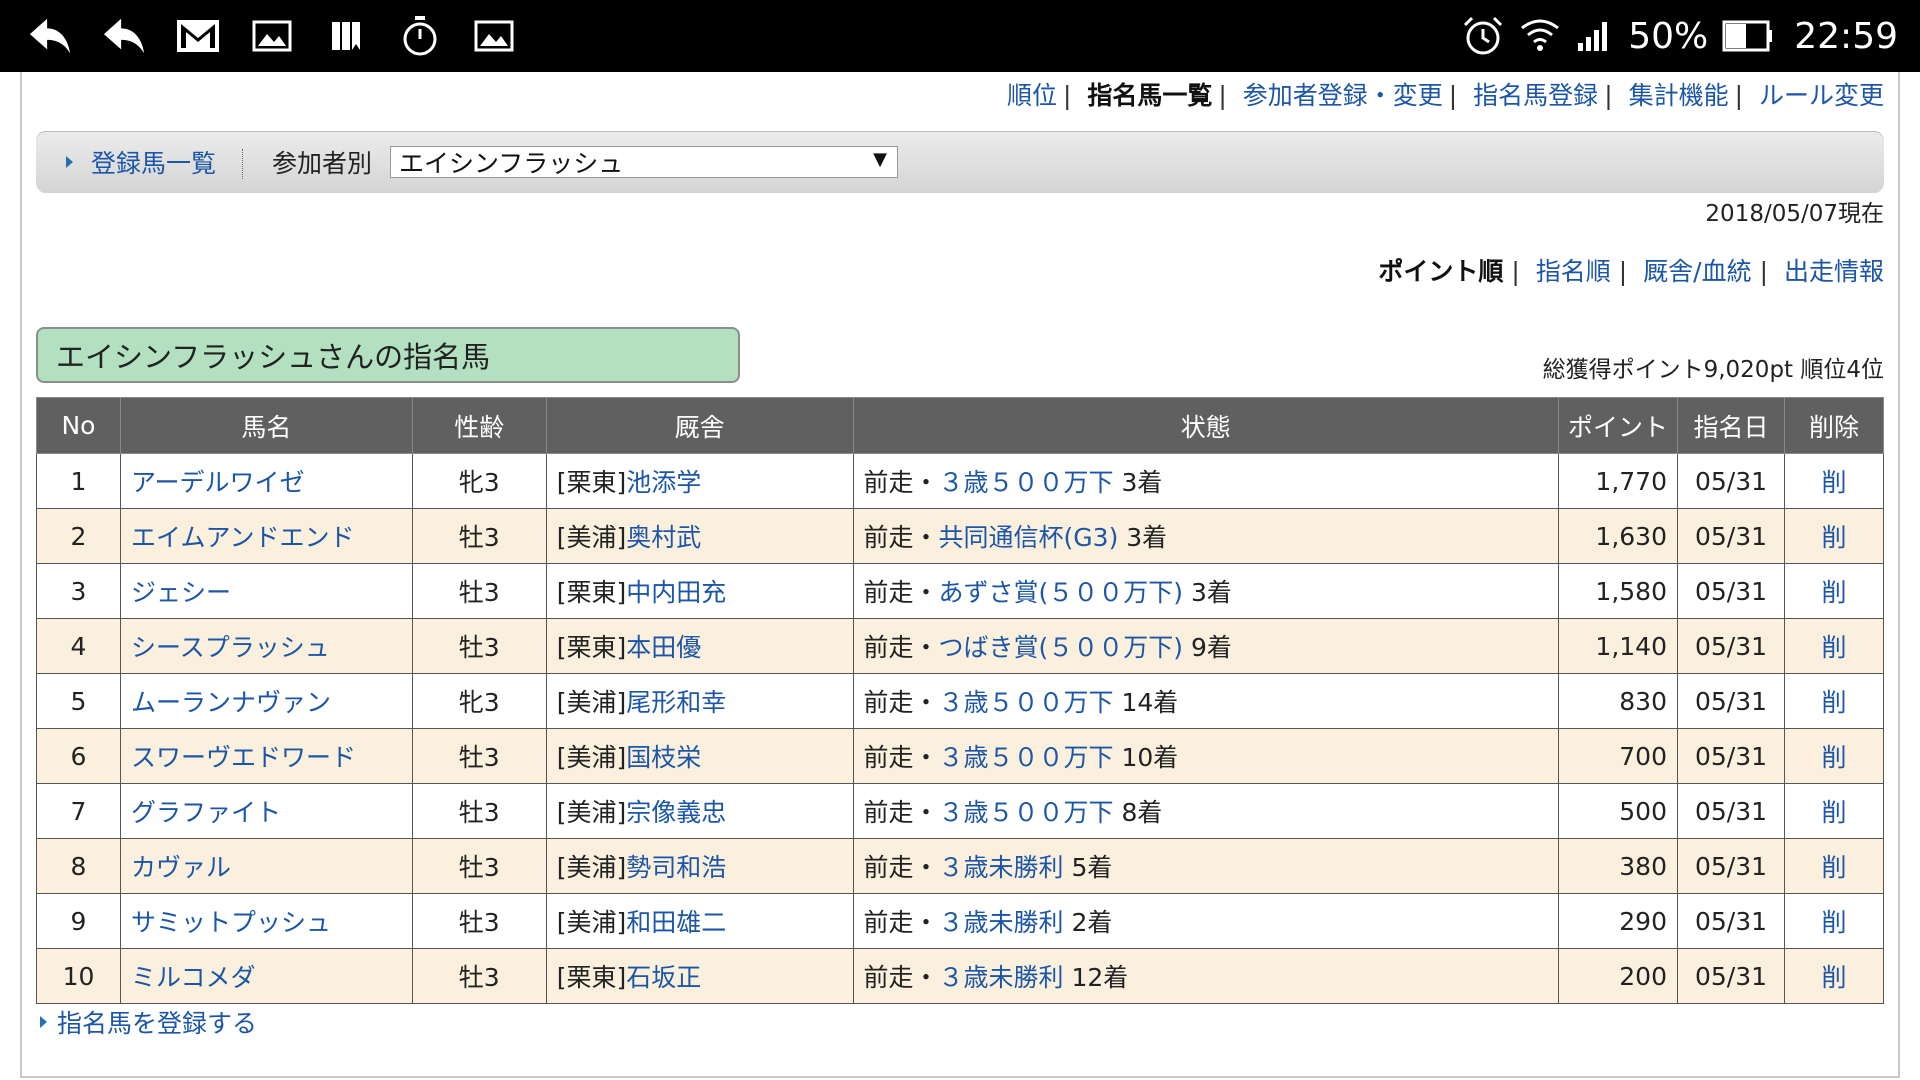 Image resolution: width=1920 pixels, height=1080 pixels. I want to click on horse-name-link: グラファイト, so click(206, 812).